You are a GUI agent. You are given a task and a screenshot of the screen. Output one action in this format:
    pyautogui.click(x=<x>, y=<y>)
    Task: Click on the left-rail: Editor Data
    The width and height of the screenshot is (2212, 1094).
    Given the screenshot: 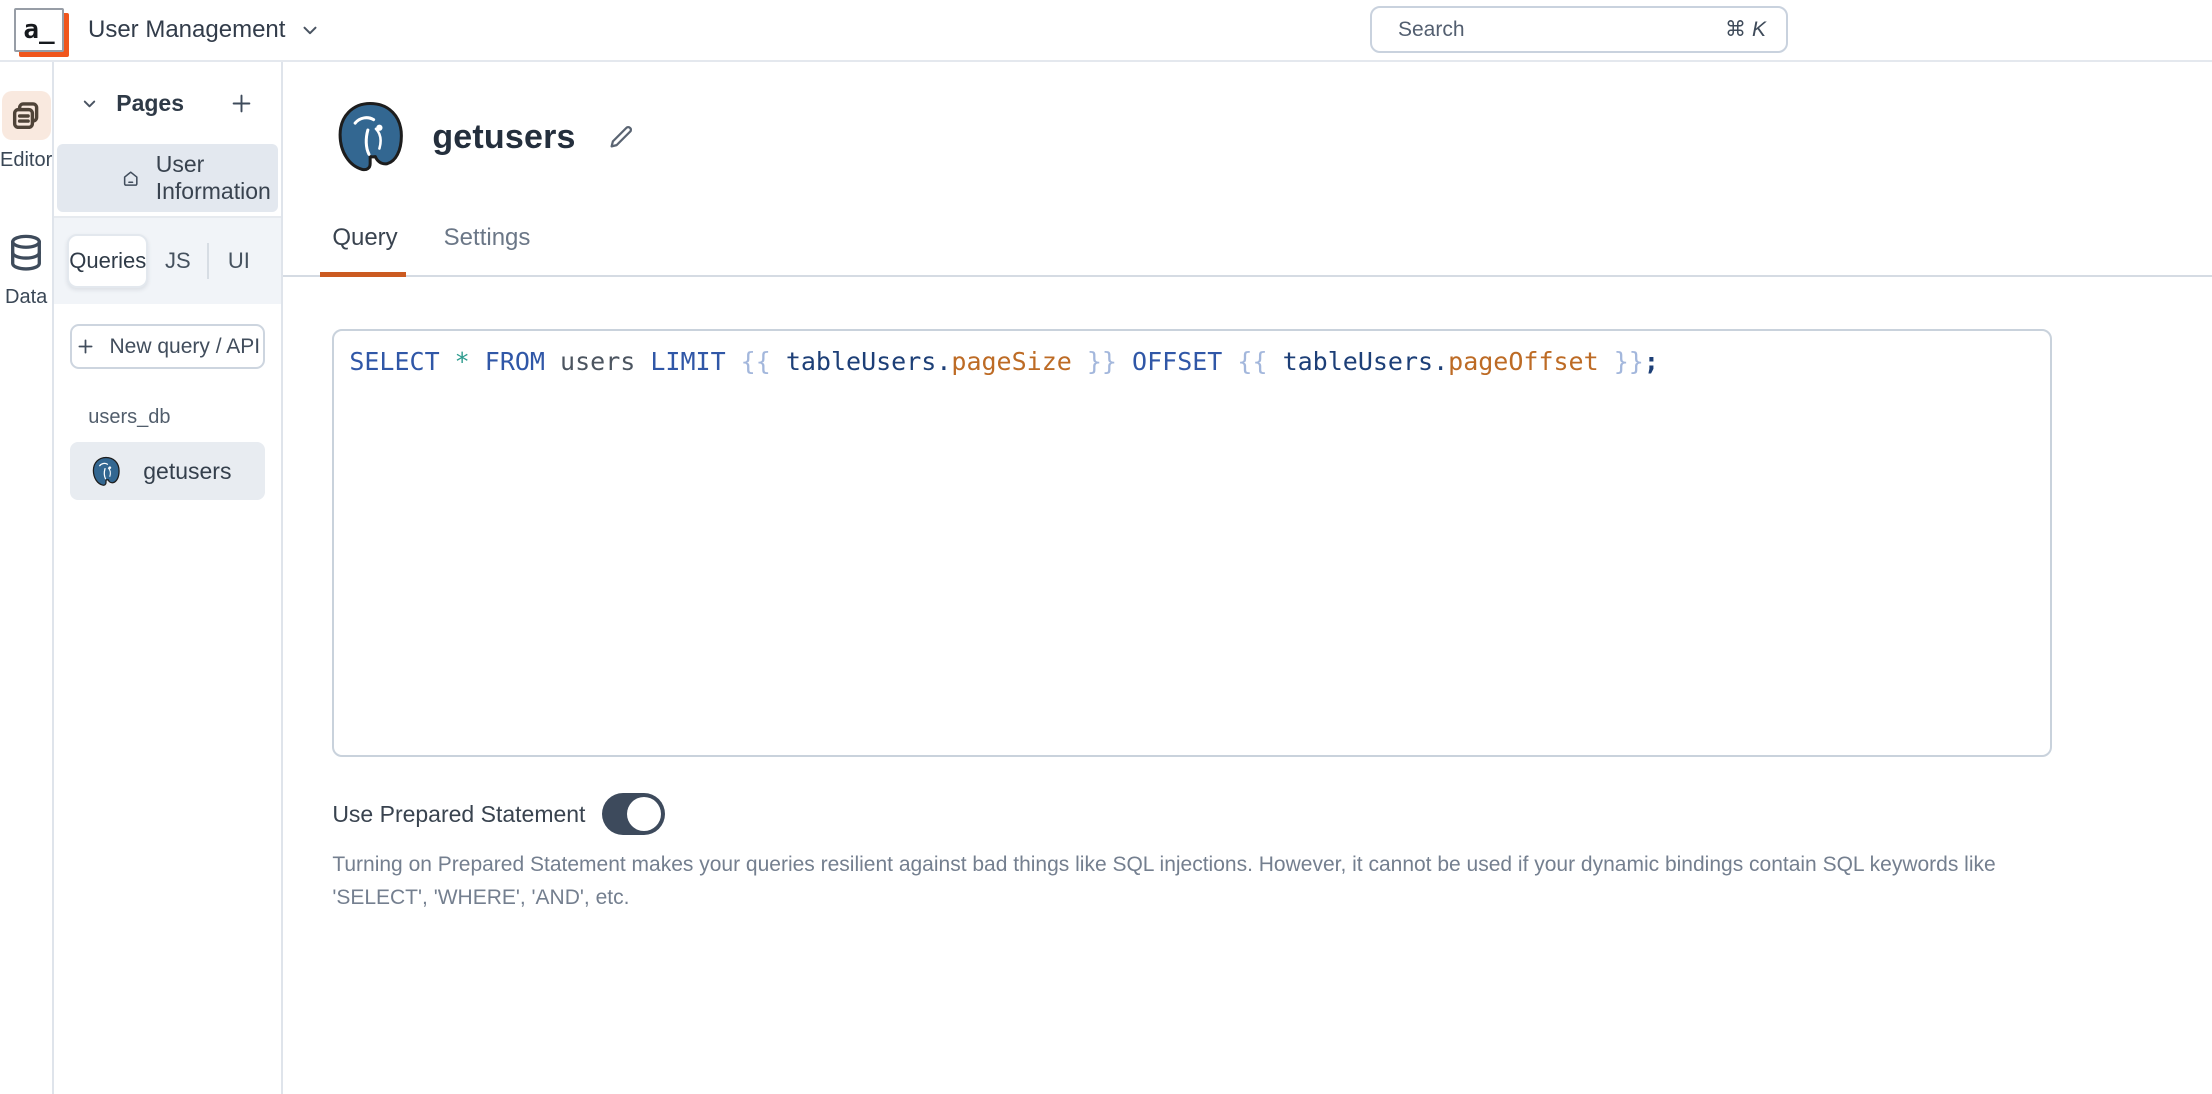 What is the action you would take?
    pyautogui.click(x=27, y=578)
    